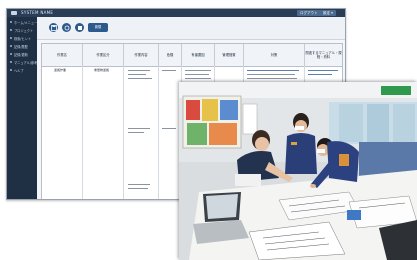  I want to click on sidebar-item-label: マニュアル/参考, so click(26, 62).